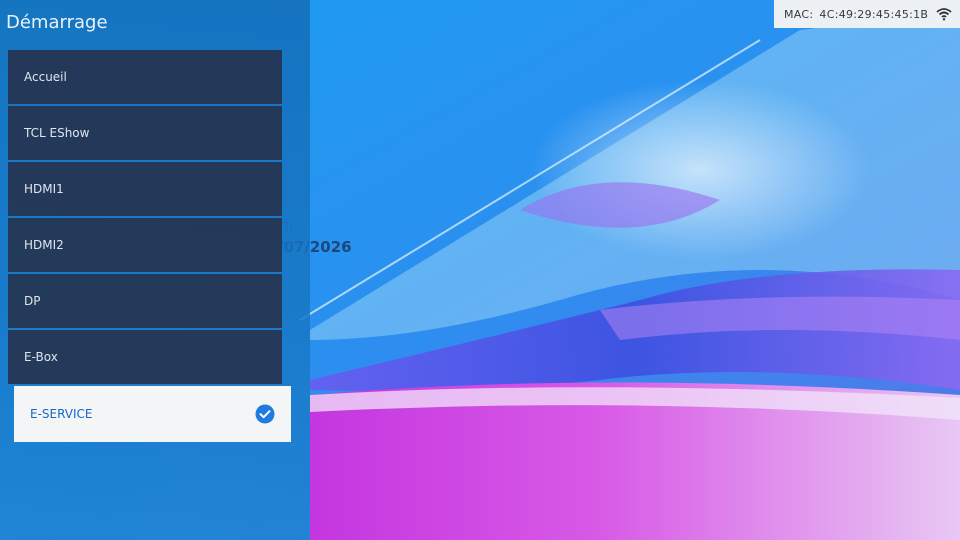 This screenshot has height=540, width=960. Describe the element at coordinates (32, 301) in the screenshot. I see `menu-item-label: DP` at that location.